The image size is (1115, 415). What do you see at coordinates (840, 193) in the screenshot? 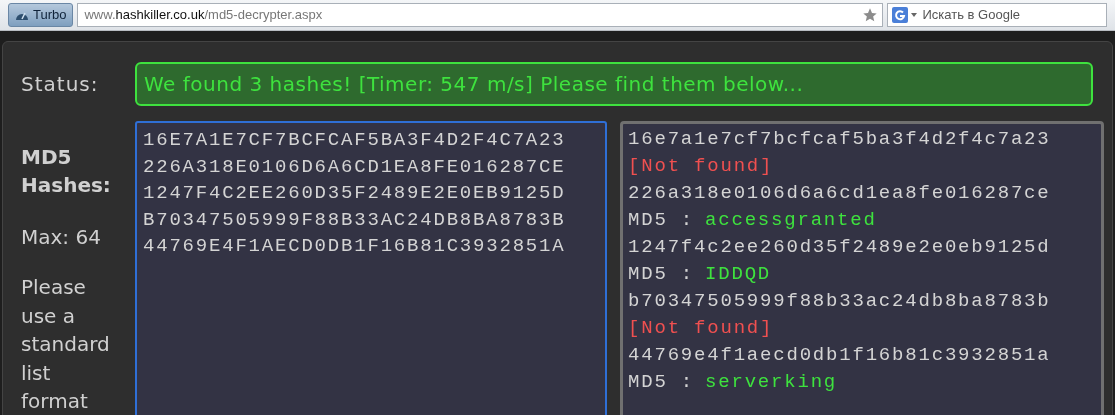
I see `hash-line: 226a318e0106d6a6cd1ea8fe016287ce` at bounding box center [840, 193].